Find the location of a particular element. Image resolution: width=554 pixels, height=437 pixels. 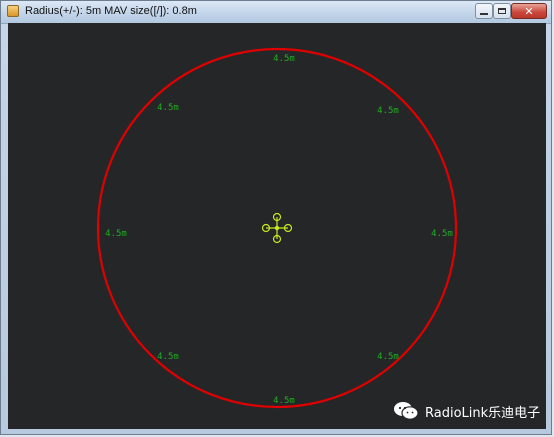

maximize-button is located at coordinates (502, 11).